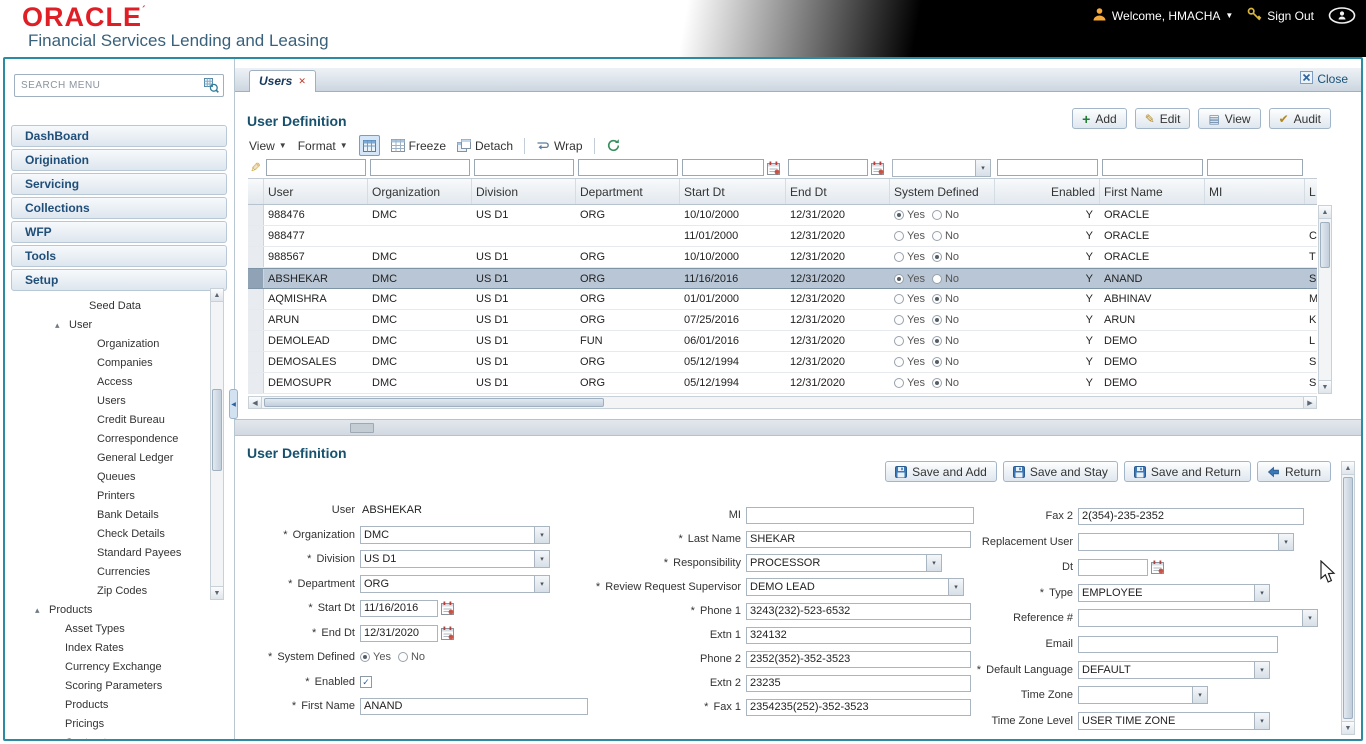  What do you see at coordinates (107, 572) in the screenshot?
I see `tree-item-currencies: Currencies` at bounding box center [107, 572].